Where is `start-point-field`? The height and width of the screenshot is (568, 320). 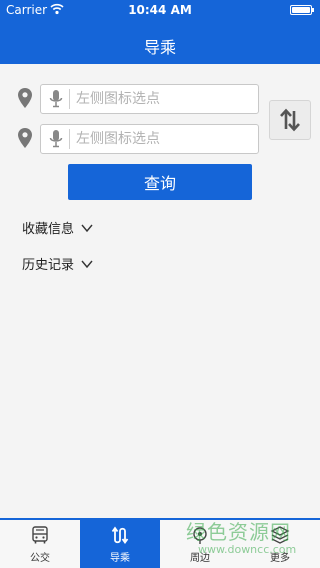 start-point-field is located at coordinates (149, 99).